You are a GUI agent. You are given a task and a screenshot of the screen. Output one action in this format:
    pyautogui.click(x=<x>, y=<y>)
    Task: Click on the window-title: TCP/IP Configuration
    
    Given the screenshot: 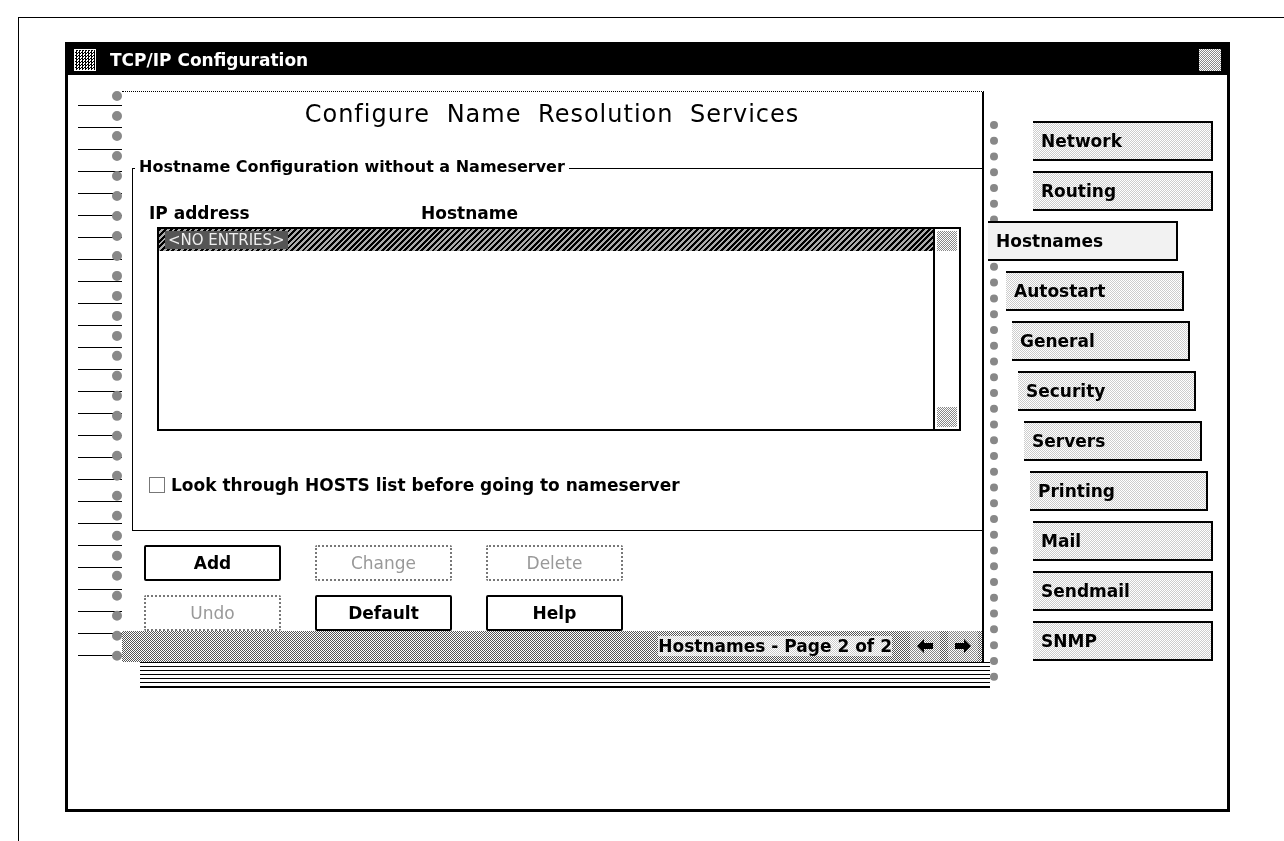 What is the action you would take?
    pyautogui.click(x=210, y=60)
    